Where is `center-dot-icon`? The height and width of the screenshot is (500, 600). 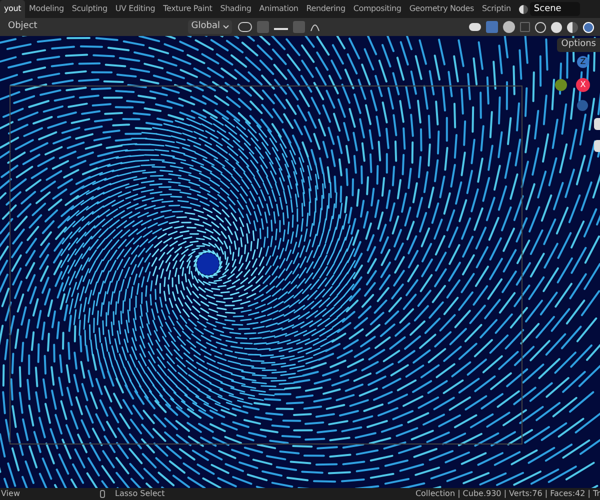 center-dot-icon is located at coordinates (208, 264).